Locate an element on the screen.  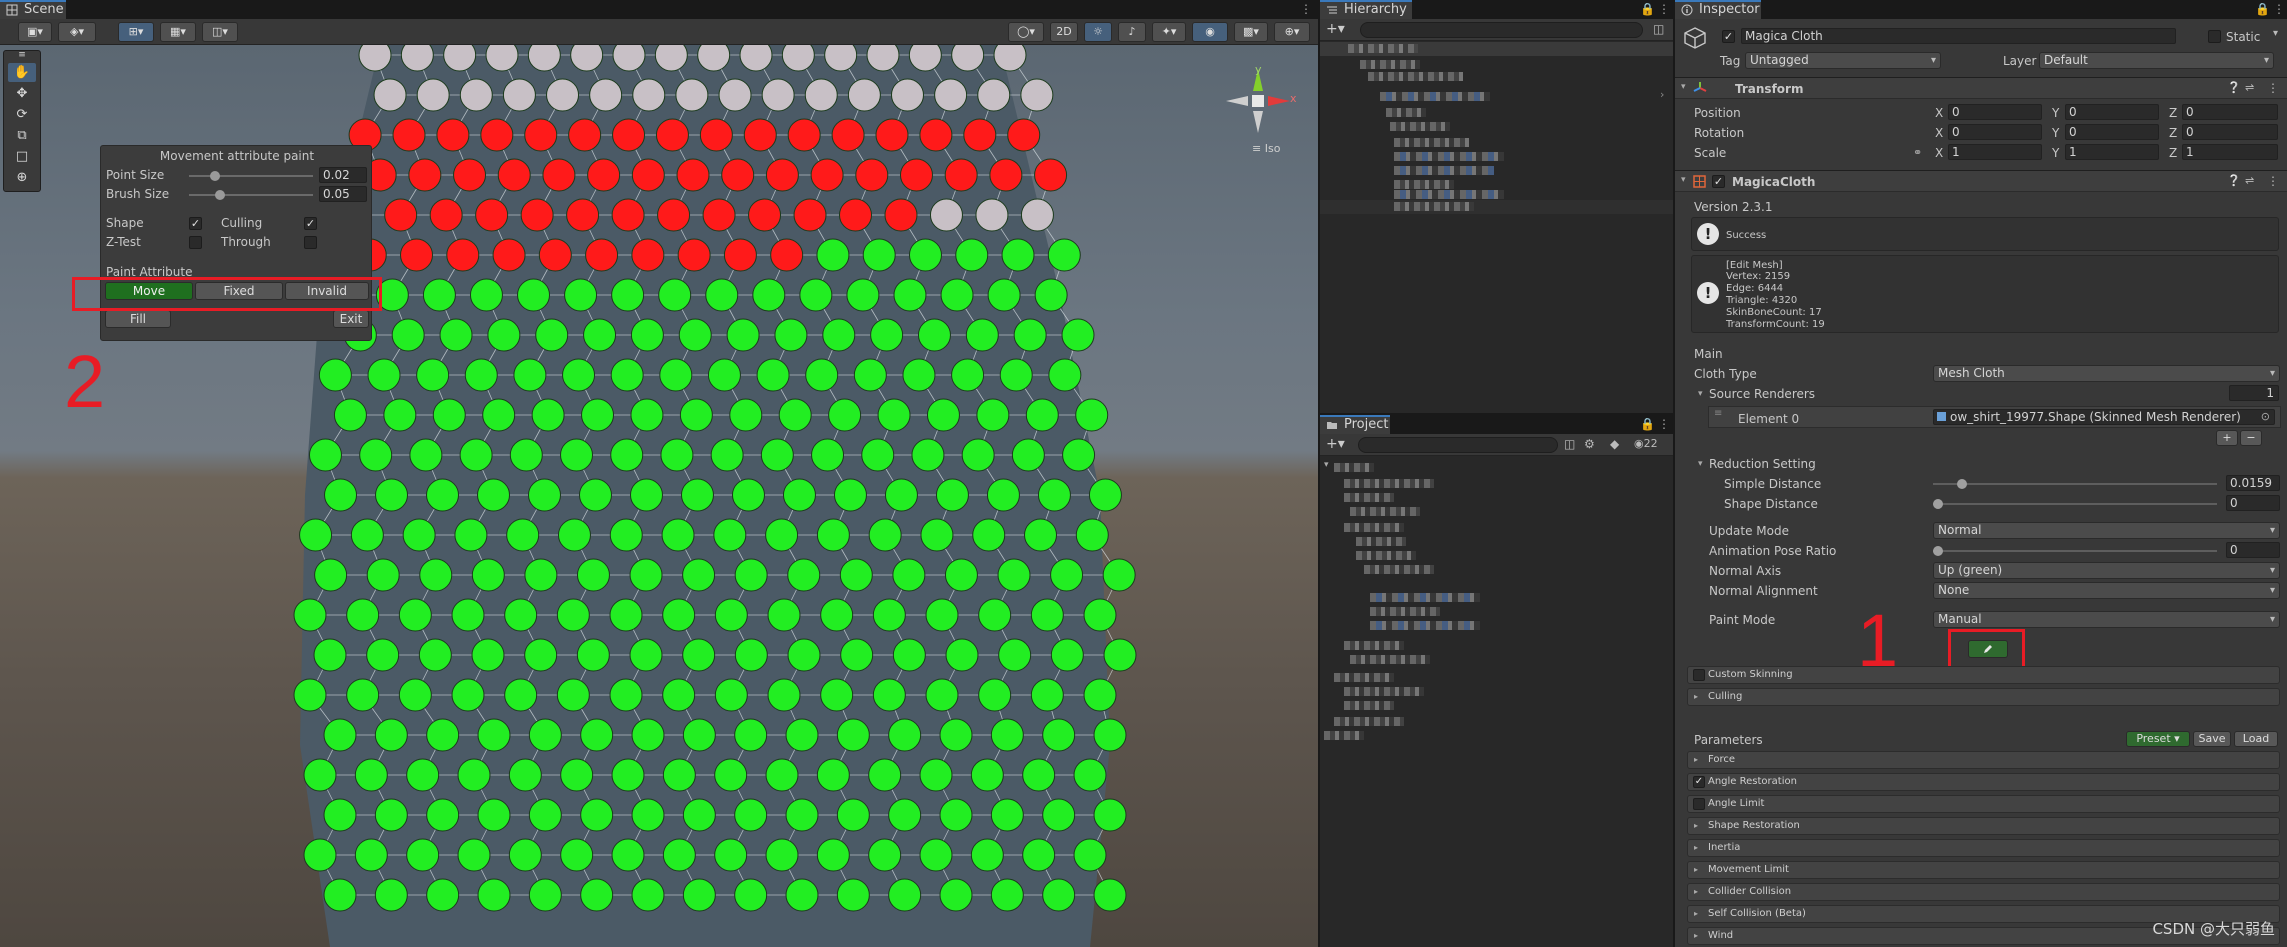
magicacloth-help-icon: ❔ is located at coordinates (2234, 180).